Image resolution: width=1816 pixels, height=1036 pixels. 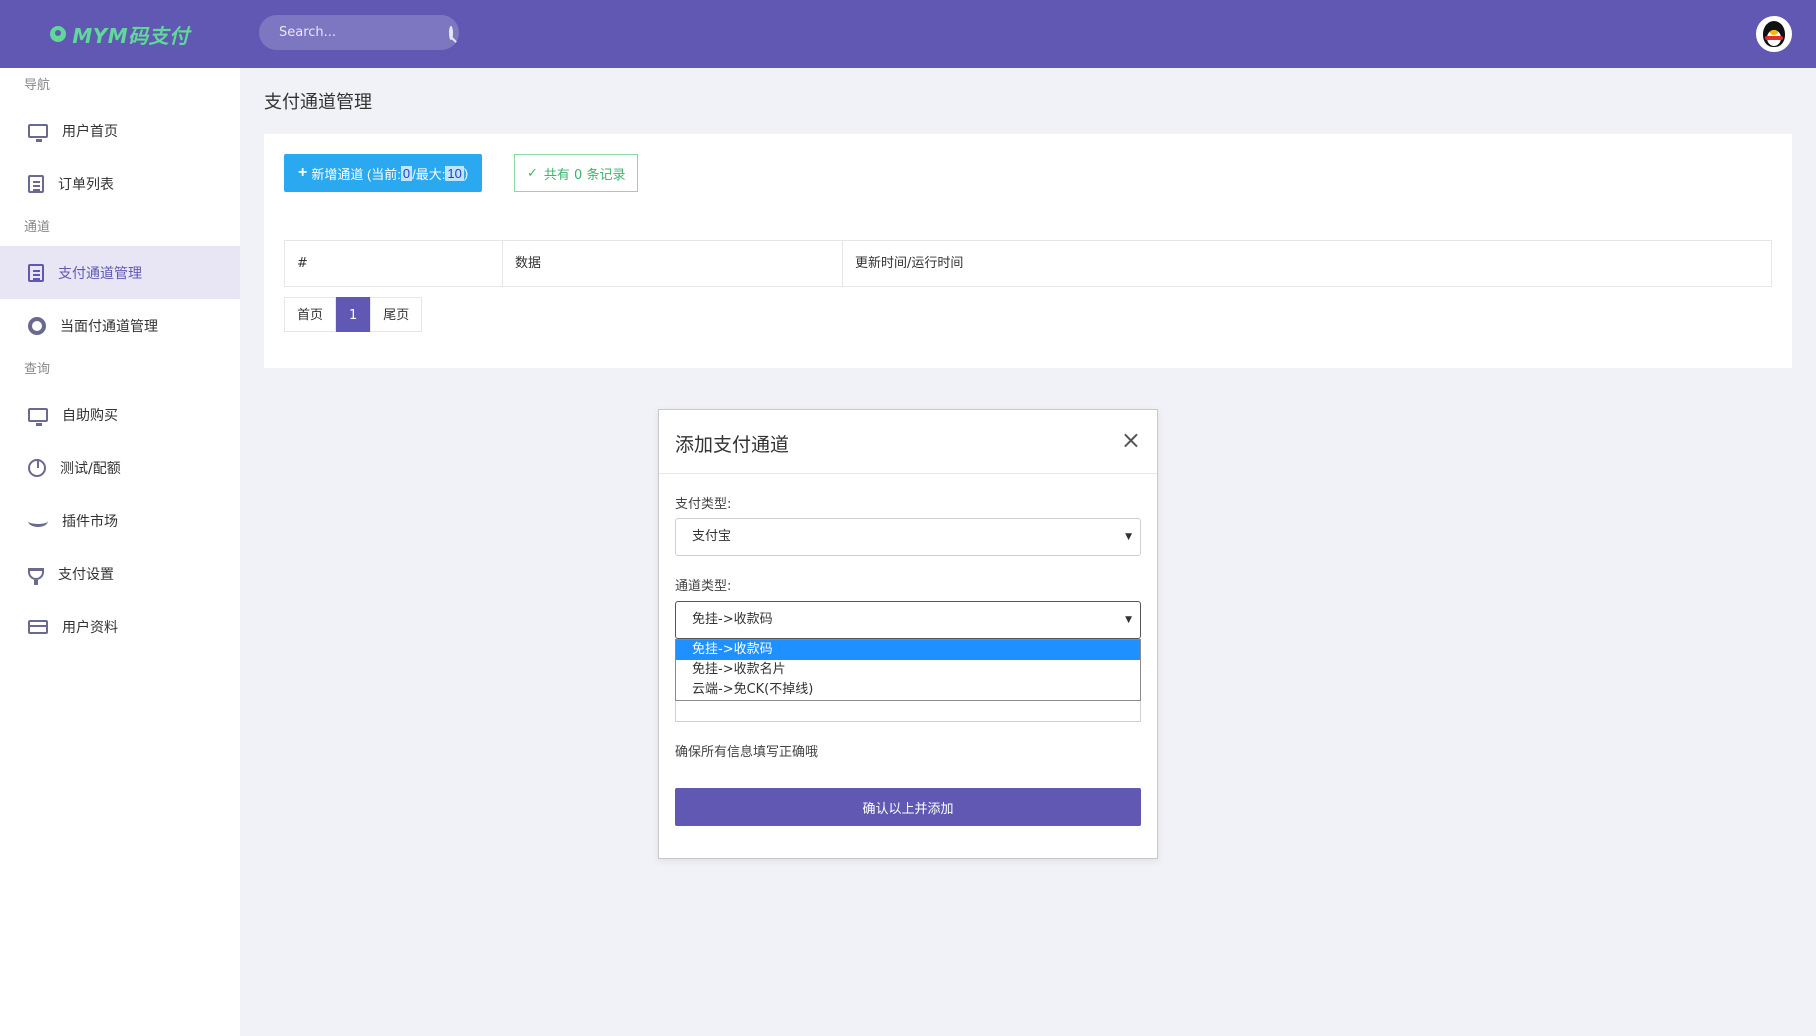 What do you see at coordinates (732, 619) in the screenshot?
I see `channel-type-value: 免挂->收款码` at bounding box center [732, 619].